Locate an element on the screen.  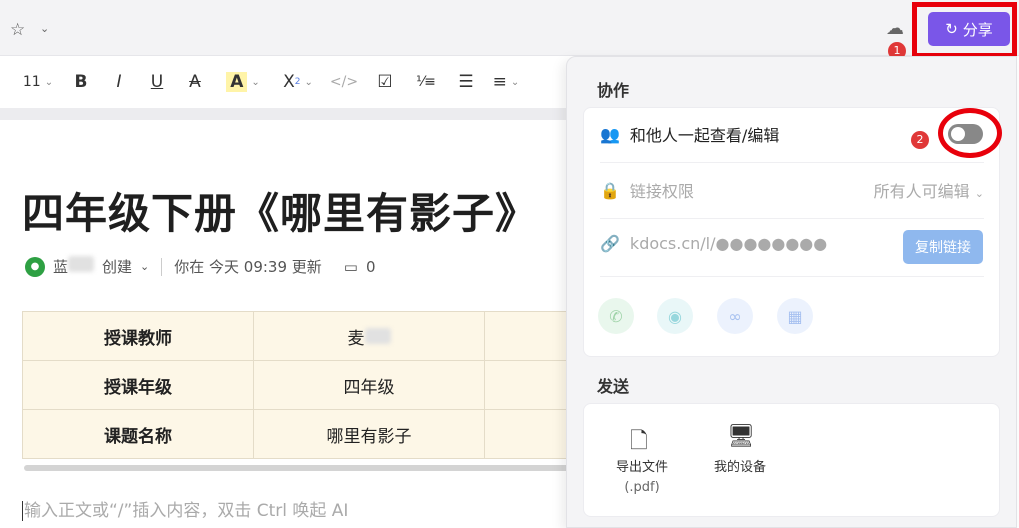
qrcode-icon: ▦ is located at coordinates (795, 316).